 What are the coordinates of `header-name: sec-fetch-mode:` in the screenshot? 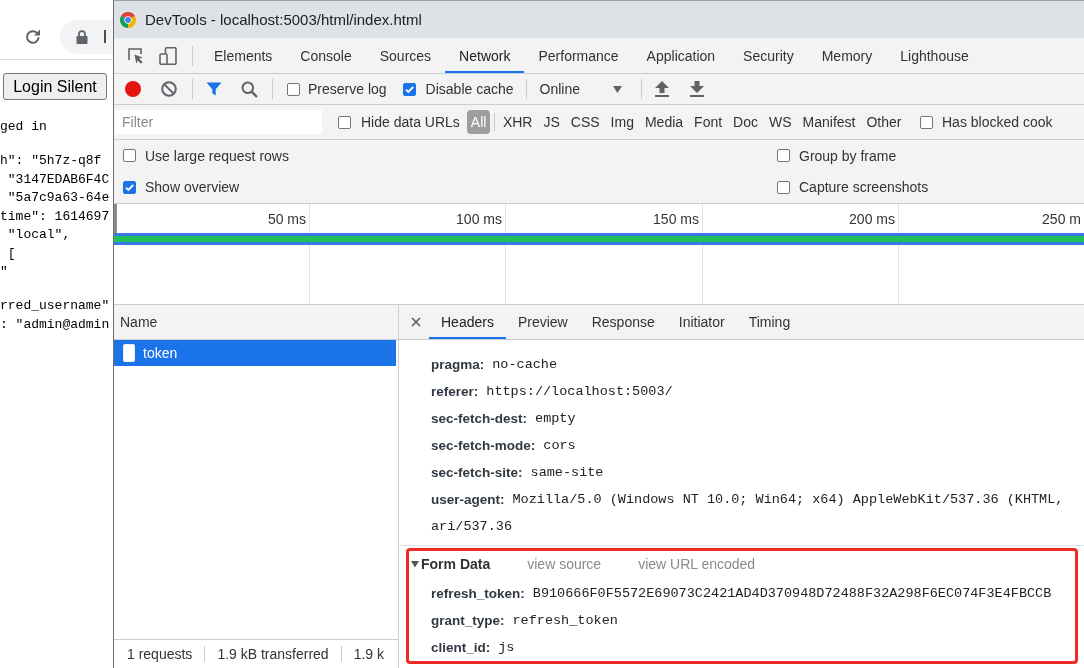 It's located at (483, 445).